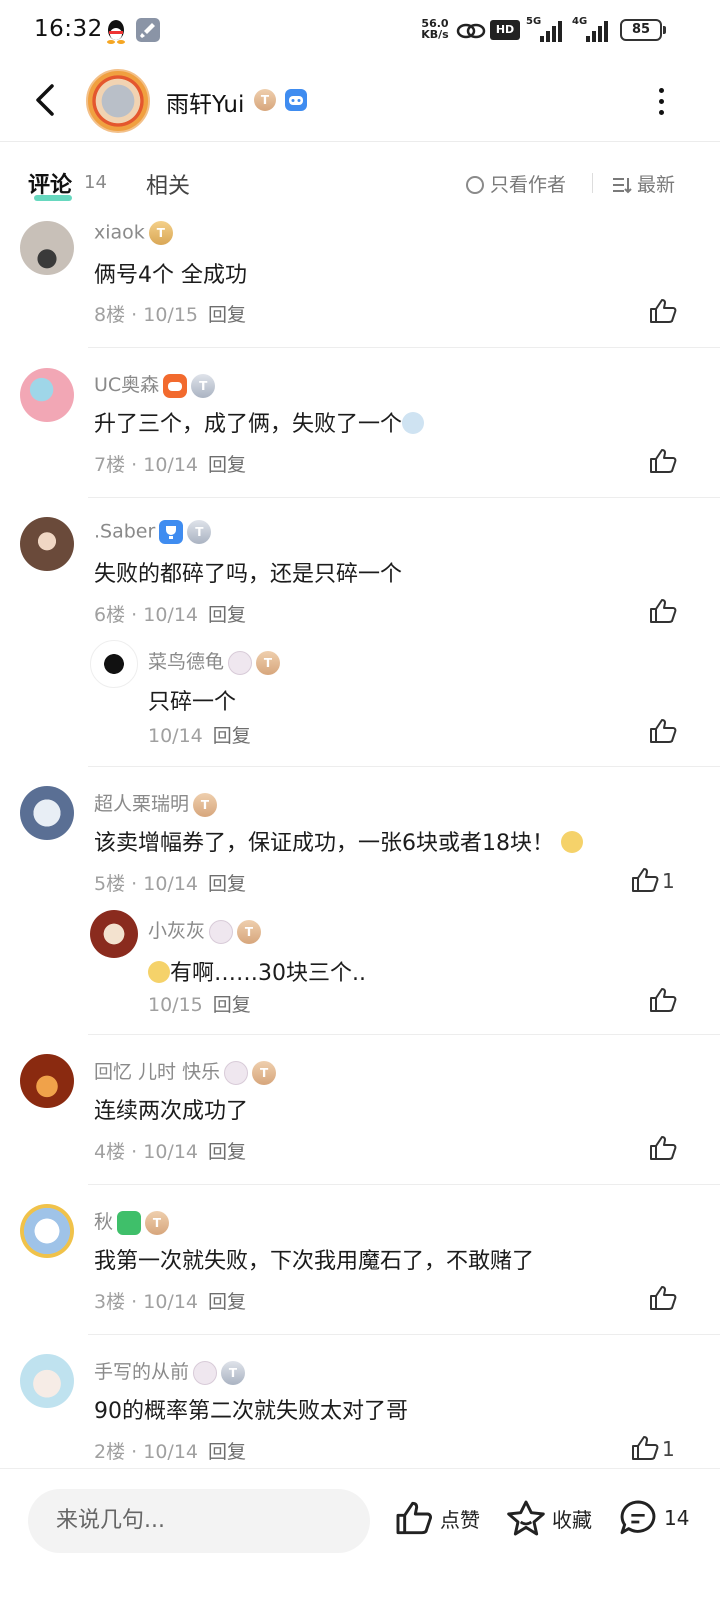 This screenshot has height=1600, width=720. I want to click on comment-text: 该卖增幅券了，保证成功，一张6块或者18块！, so click(338, 841).